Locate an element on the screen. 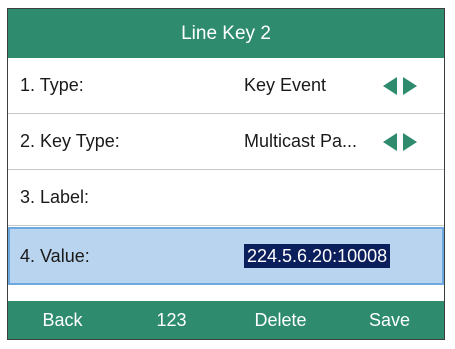 This screenshot has width=455, height=349. page-title: Line Key 2 is located at coordinates (226, 33).